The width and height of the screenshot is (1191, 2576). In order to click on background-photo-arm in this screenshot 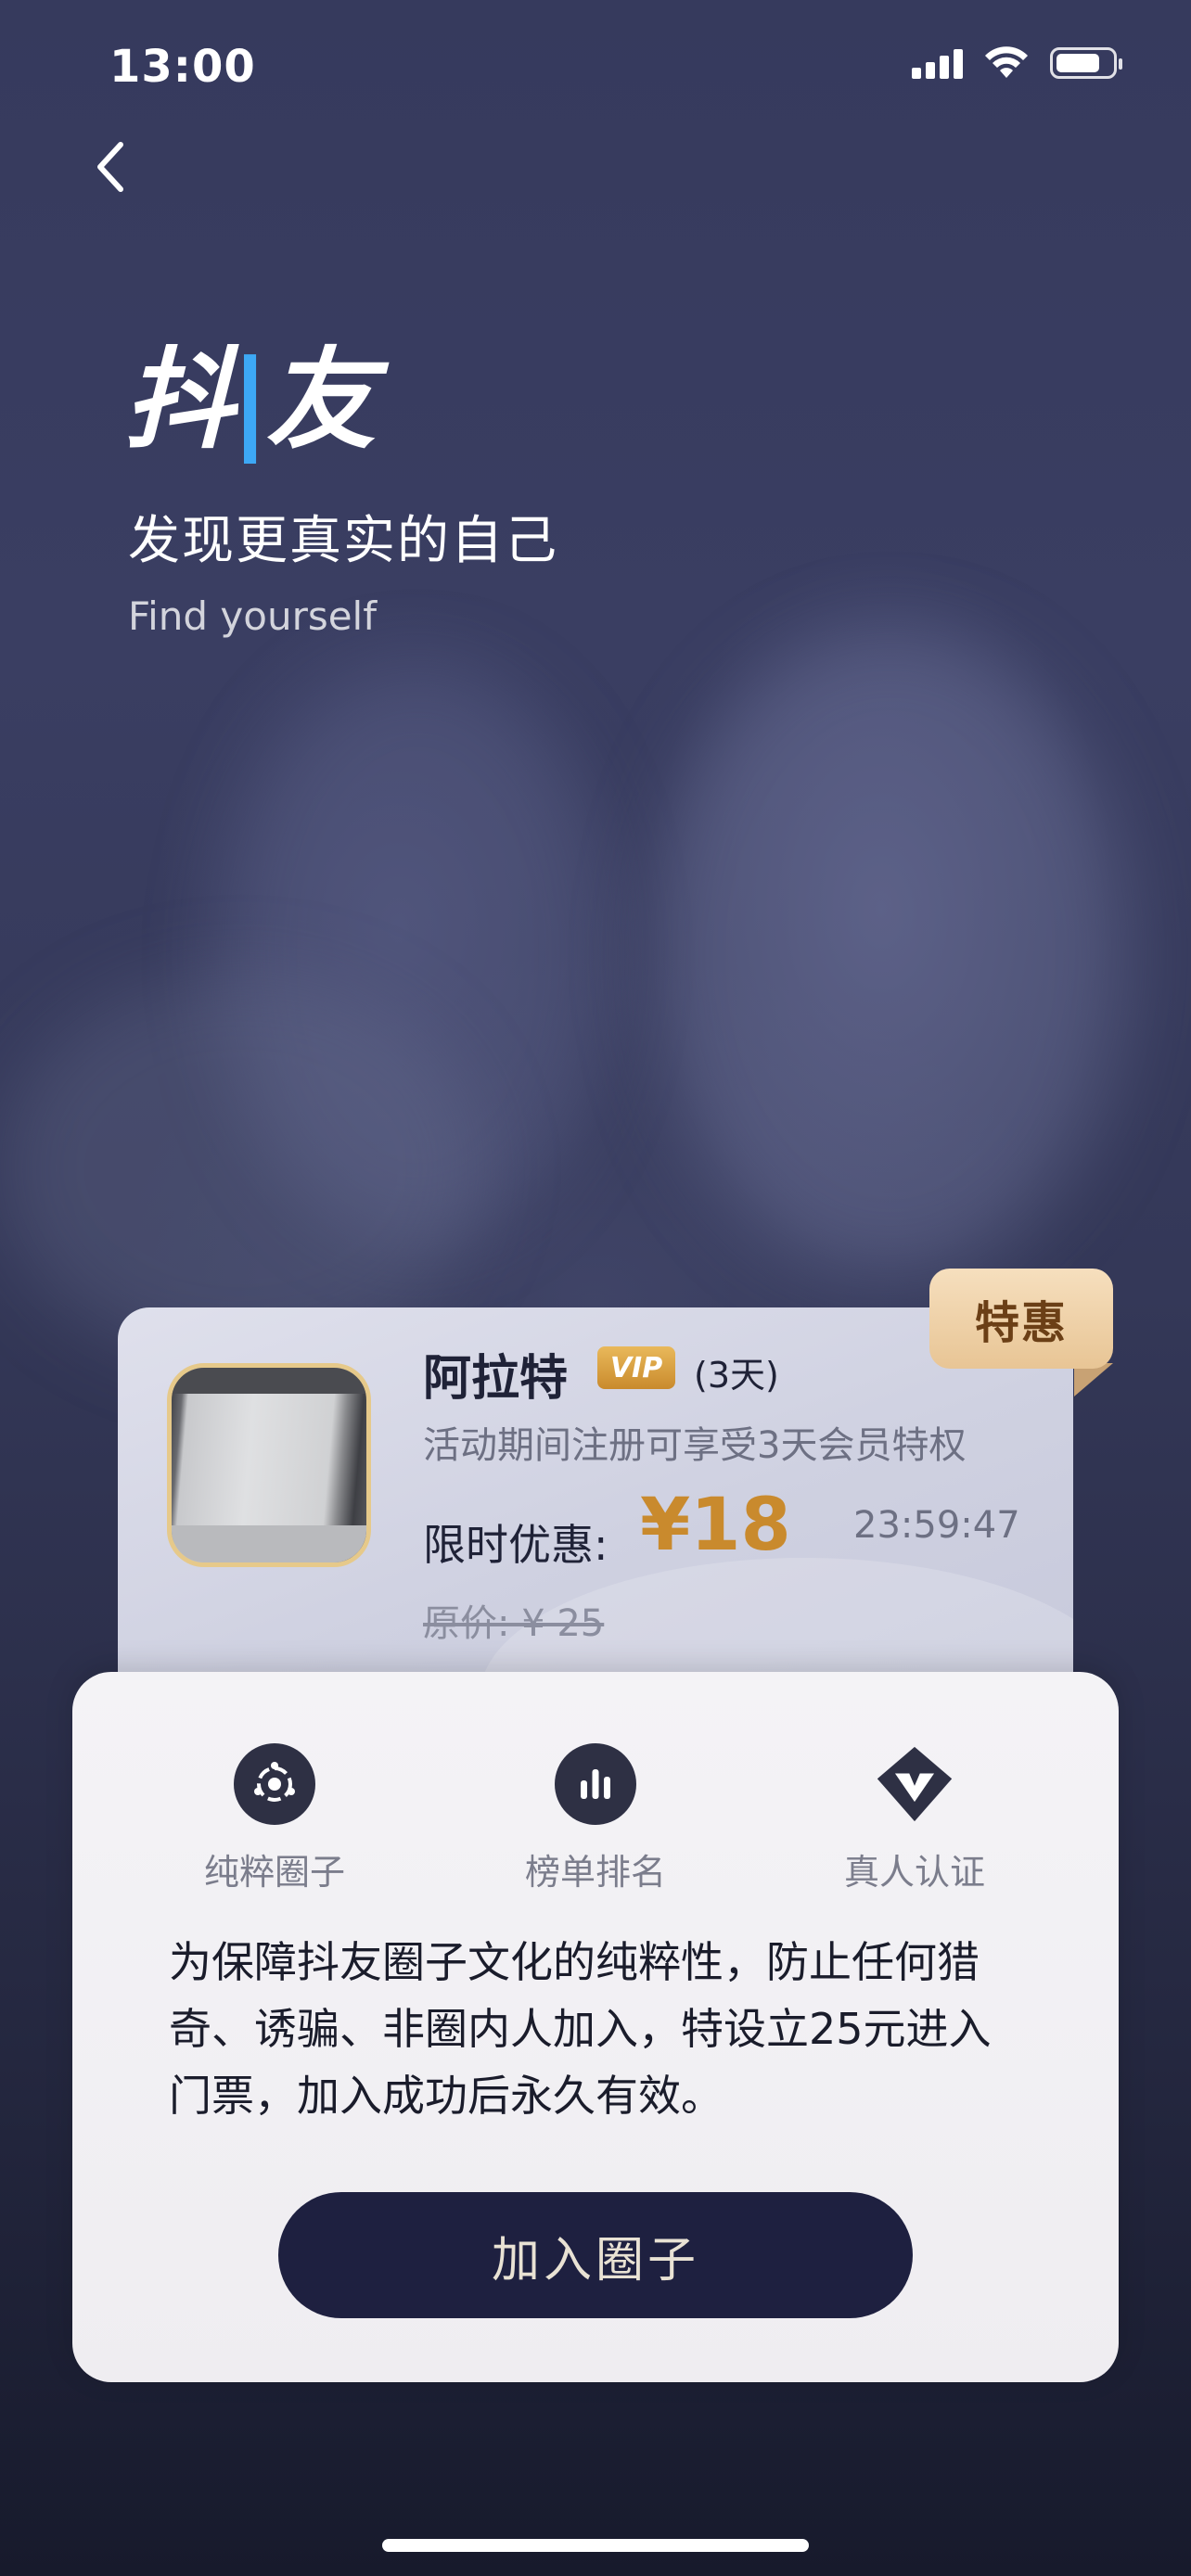, I will do `click(890, 956)`.